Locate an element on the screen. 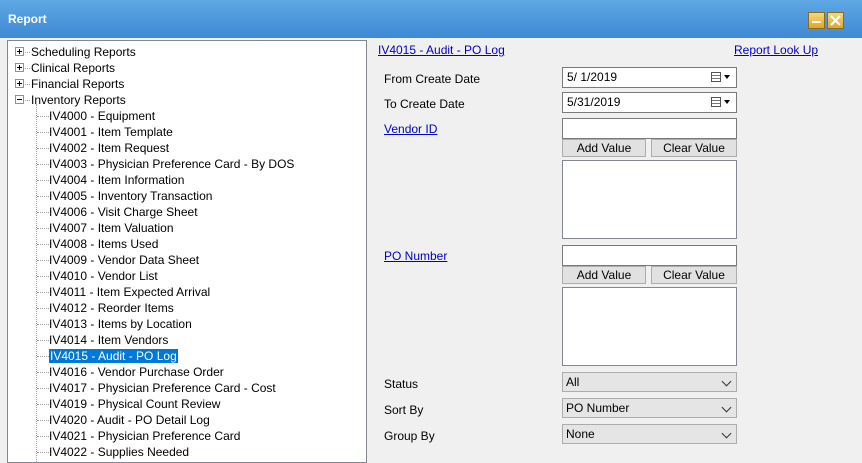  tree-item: IV4006 - Visit Charge Sheet is located at coordinates (123, 212).